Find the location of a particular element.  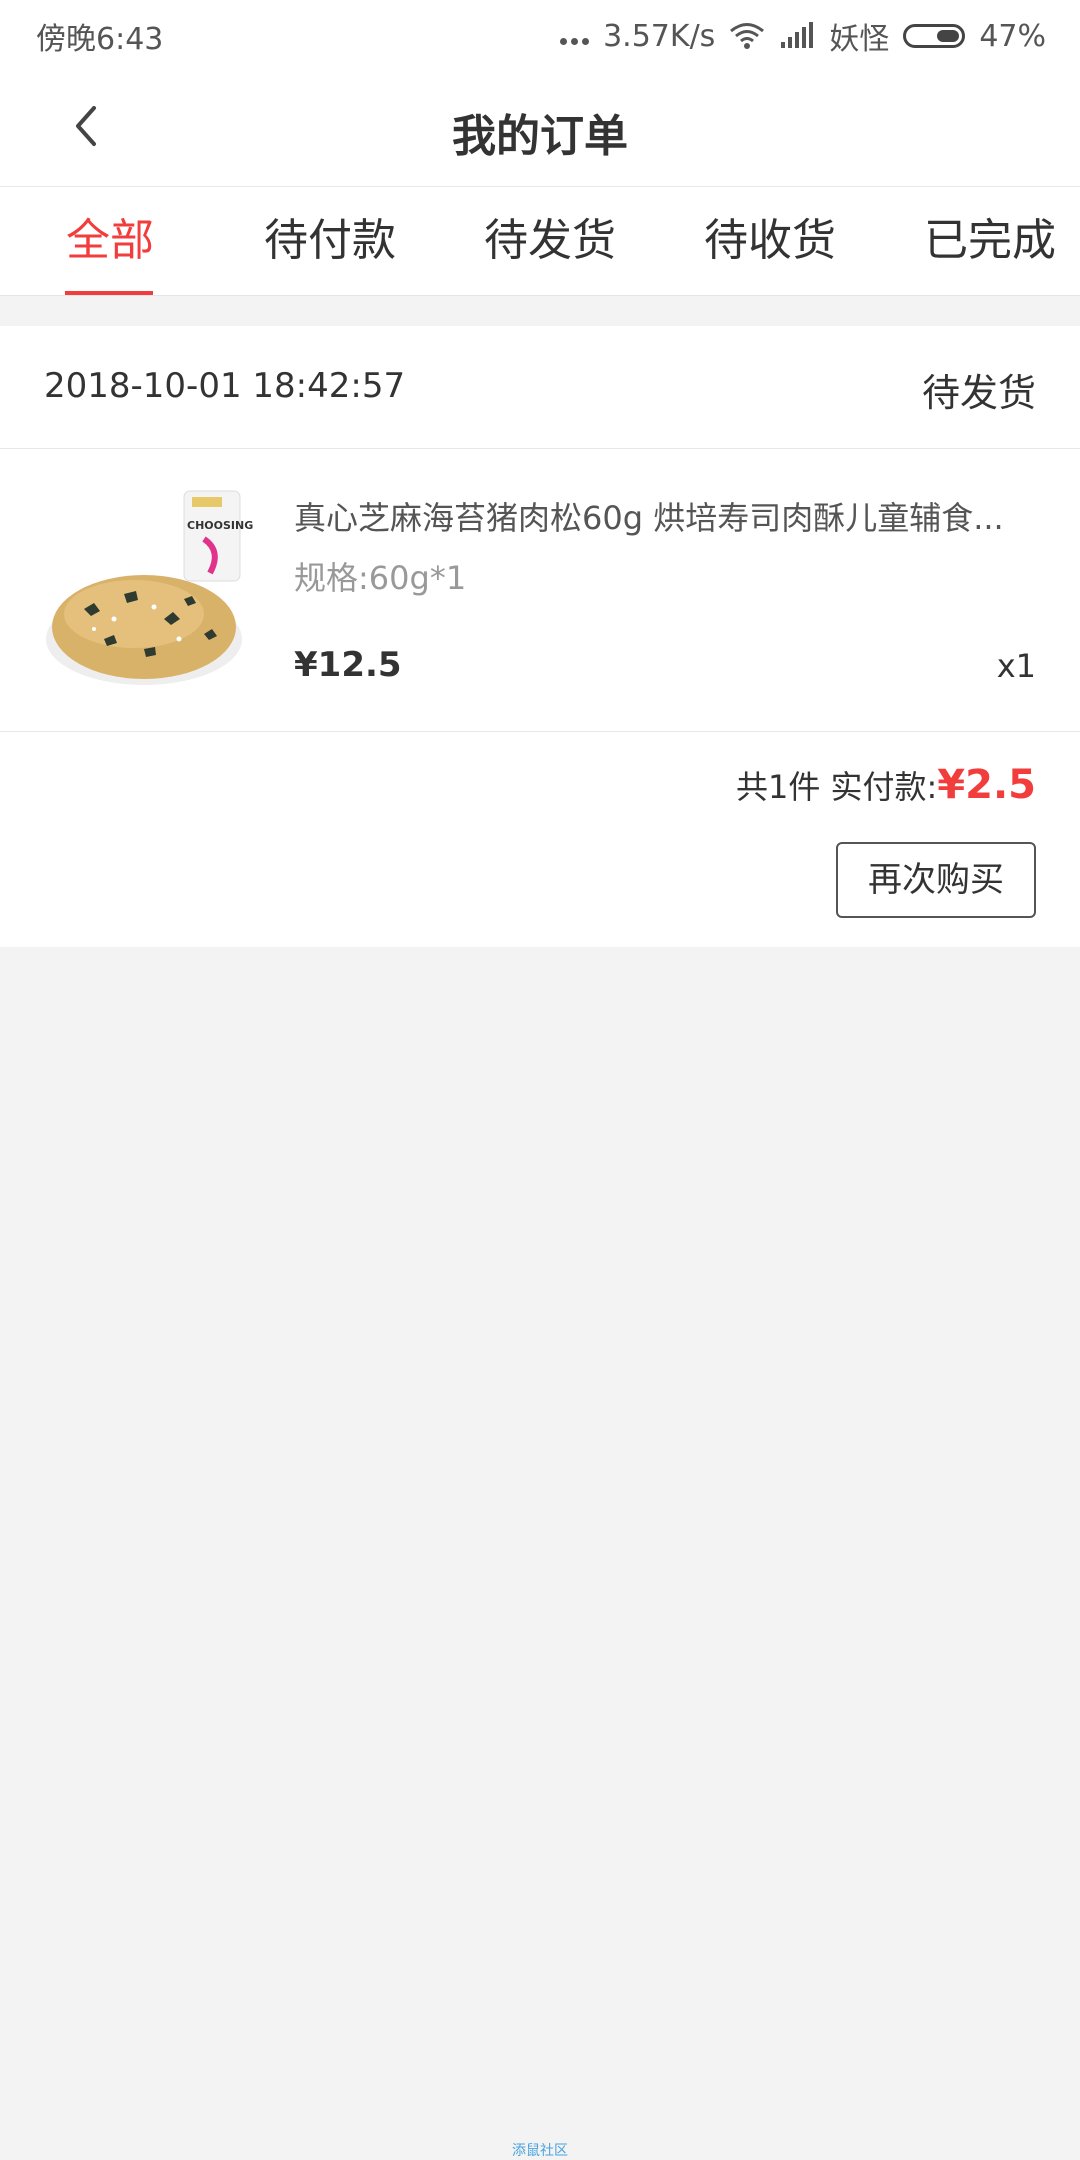

signal-icon is located at coordinates (797, 36).